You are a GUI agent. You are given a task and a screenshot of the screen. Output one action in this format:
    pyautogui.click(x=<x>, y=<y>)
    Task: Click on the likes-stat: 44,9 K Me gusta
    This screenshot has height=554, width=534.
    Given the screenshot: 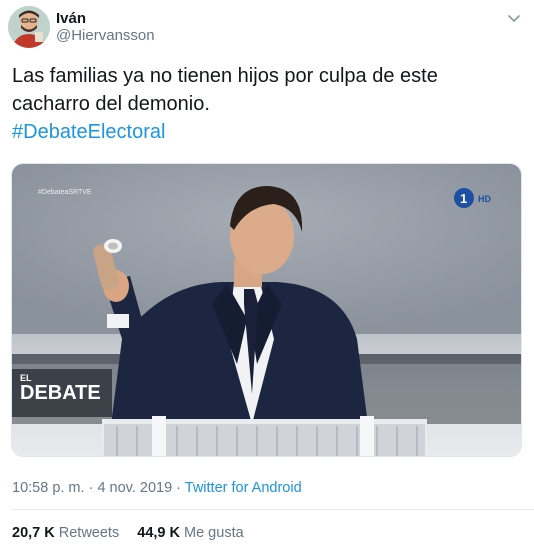 What is the action you would take?
    pyautogui.click(x=190, y=533)
    